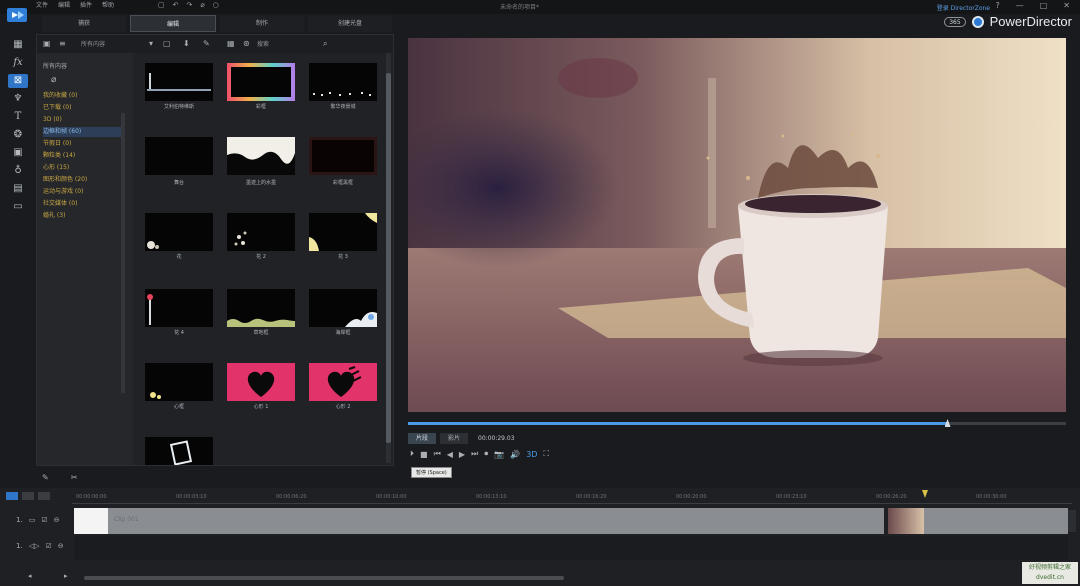  I want to click on menu-help: 帮助, so click(108, 6).